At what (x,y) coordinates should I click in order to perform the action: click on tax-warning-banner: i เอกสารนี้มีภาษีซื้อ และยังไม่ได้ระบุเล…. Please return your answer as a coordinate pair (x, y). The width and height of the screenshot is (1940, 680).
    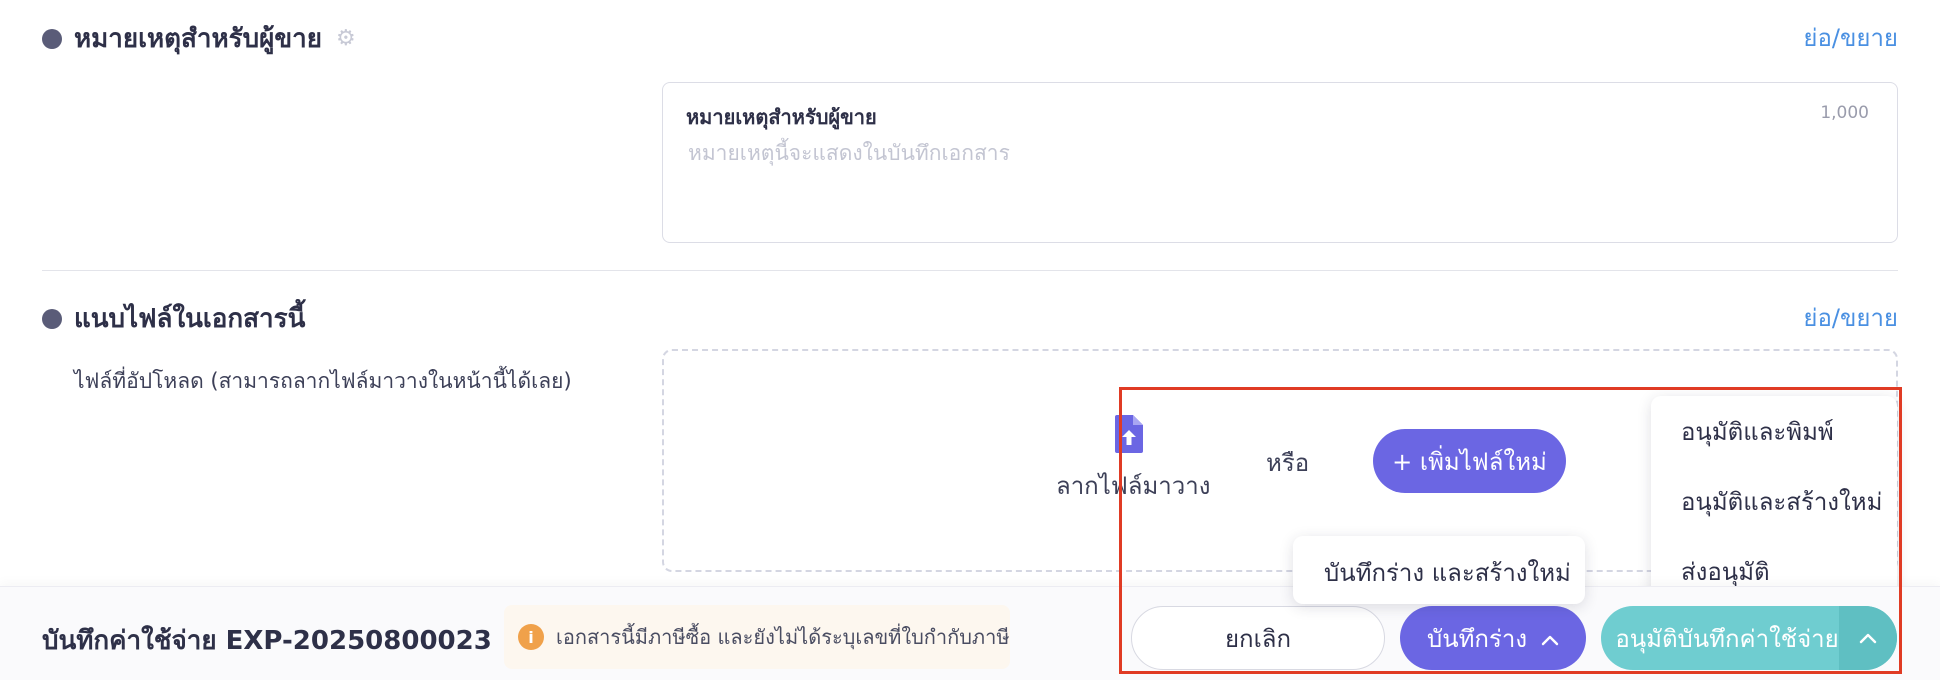
    Looking at the image, I should click on (757, 637).